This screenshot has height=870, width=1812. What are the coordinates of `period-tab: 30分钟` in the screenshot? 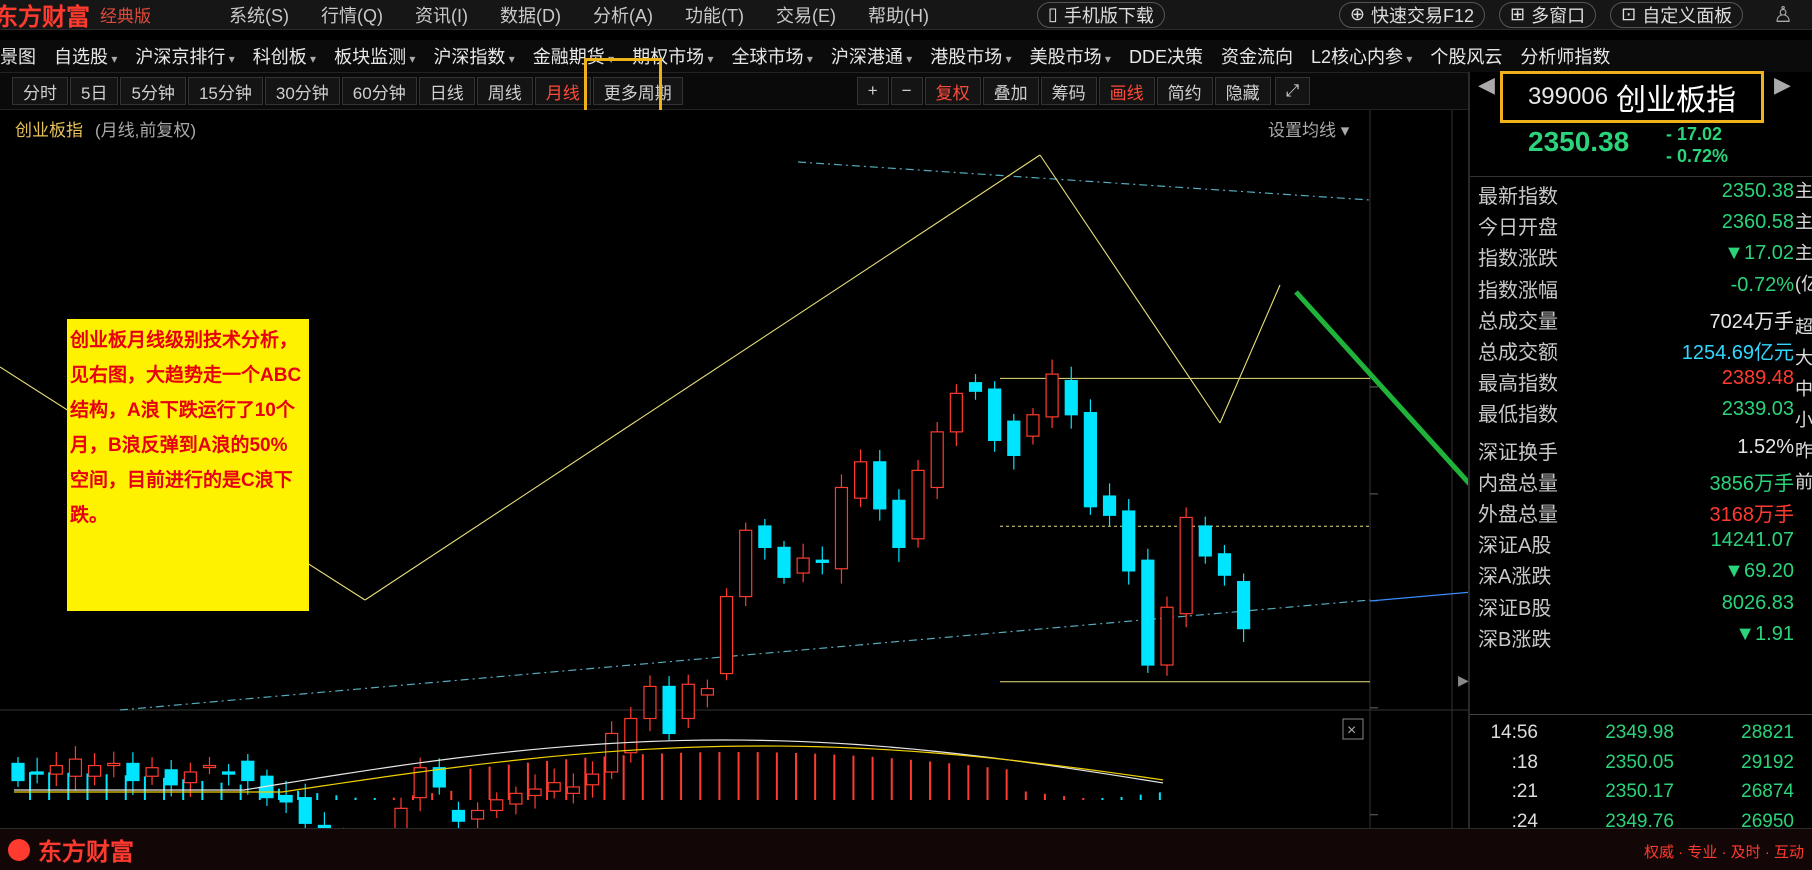 It's located at (302, 91).